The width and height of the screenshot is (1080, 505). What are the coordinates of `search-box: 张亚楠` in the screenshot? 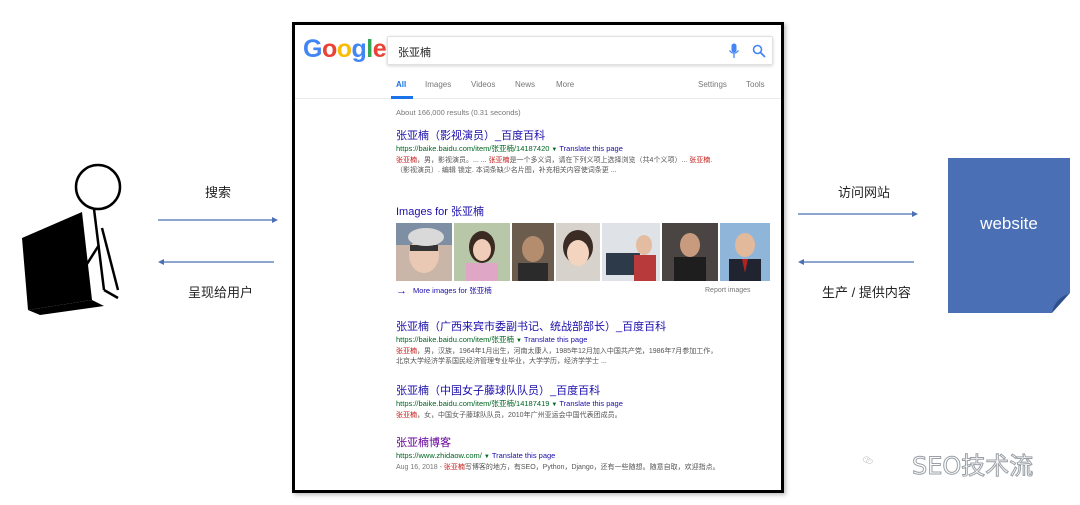 It's located at (580, 50).